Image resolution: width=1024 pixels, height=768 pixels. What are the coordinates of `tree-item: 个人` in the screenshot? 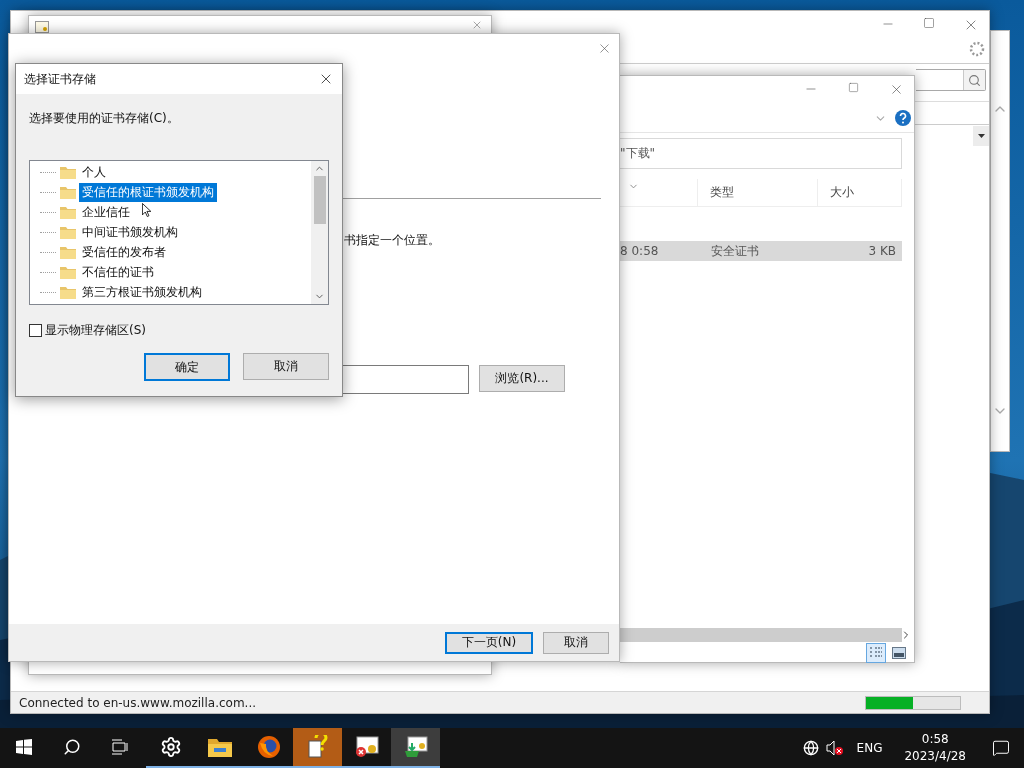 It's located at (94, 172).